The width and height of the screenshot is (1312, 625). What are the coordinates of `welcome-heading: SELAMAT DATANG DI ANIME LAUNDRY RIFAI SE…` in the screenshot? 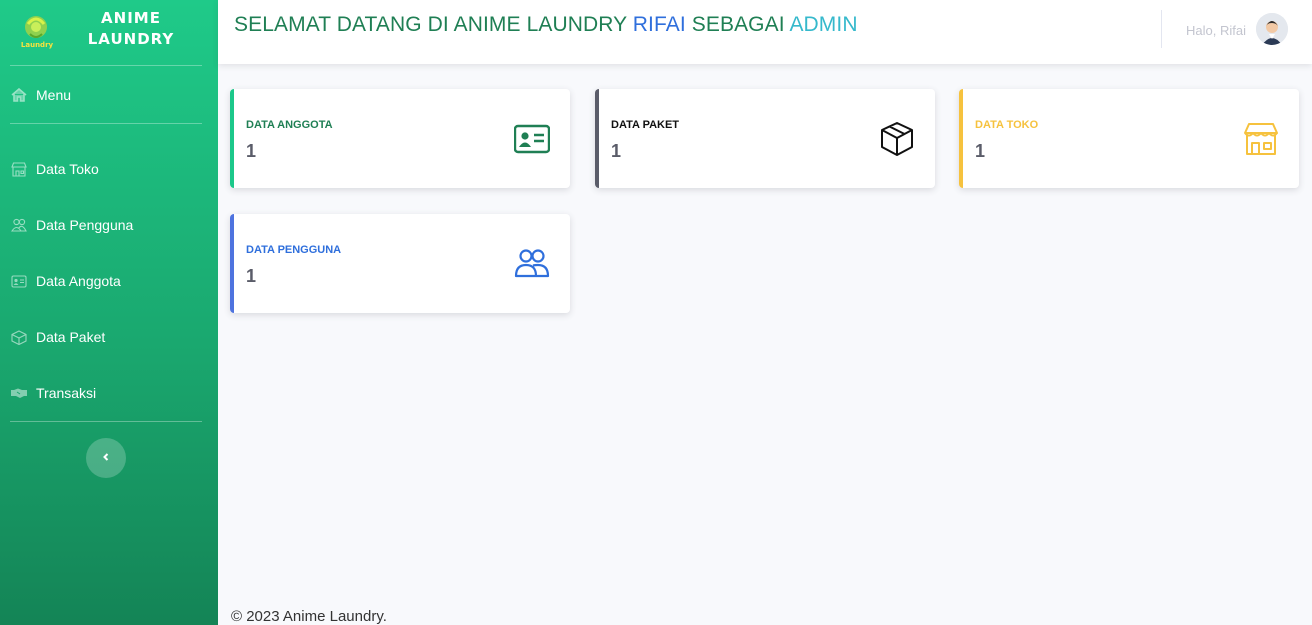 It's located at (546, 25).